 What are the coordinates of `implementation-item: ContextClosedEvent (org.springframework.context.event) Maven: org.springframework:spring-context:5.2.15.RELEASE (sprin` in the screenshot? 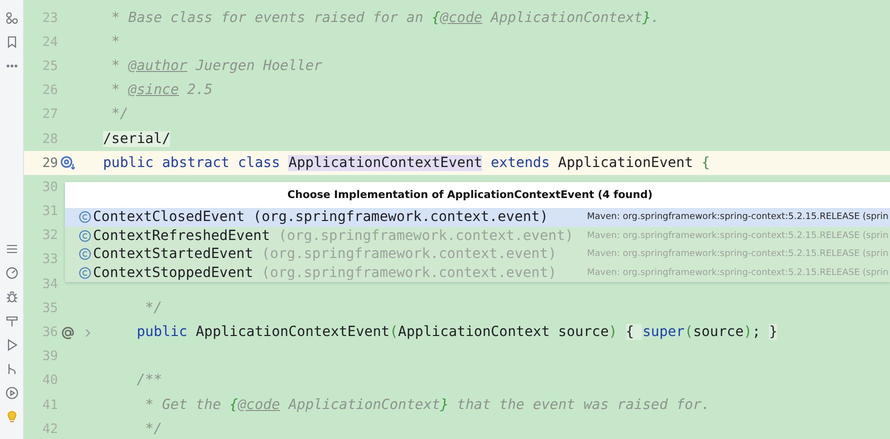 It's located at (477, 217).